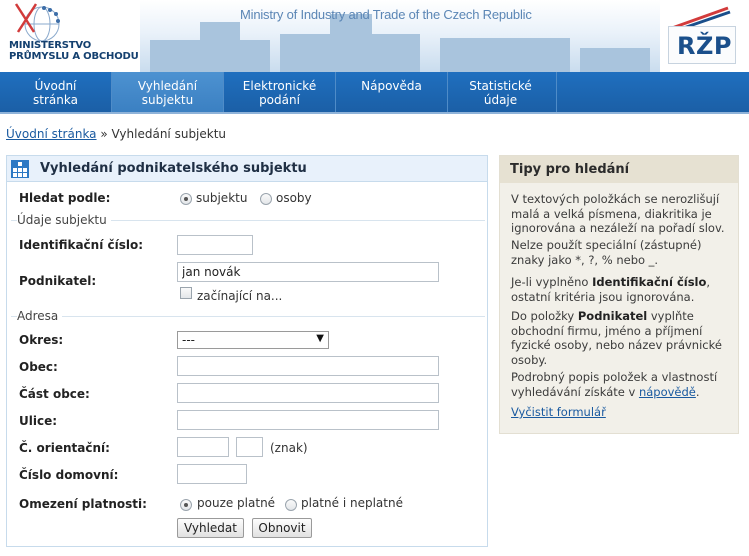 This screenshot has width=749, height=556. I want to click on nav-item-electronic-submission: Elektronické podání, so click(280, 92).